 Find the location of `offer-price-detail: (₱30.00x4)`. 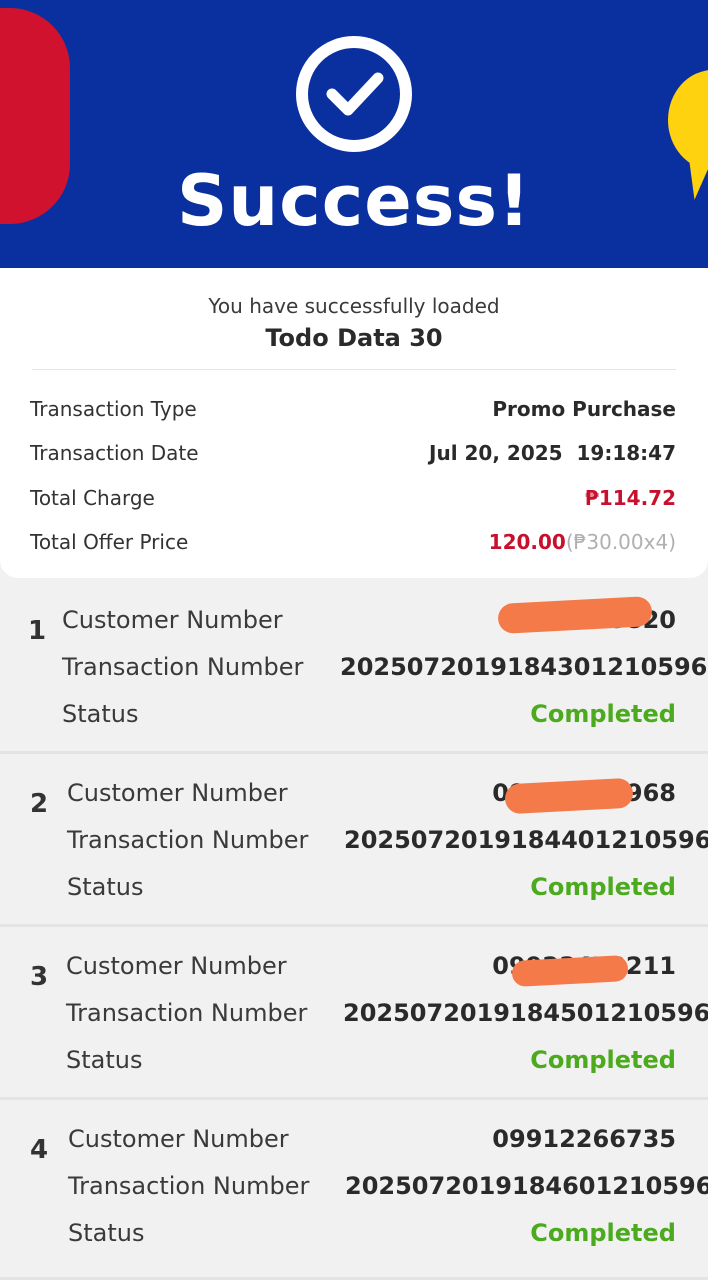

offer-price-detail: (₱30.00x4) is located at coordinates (620, 542).